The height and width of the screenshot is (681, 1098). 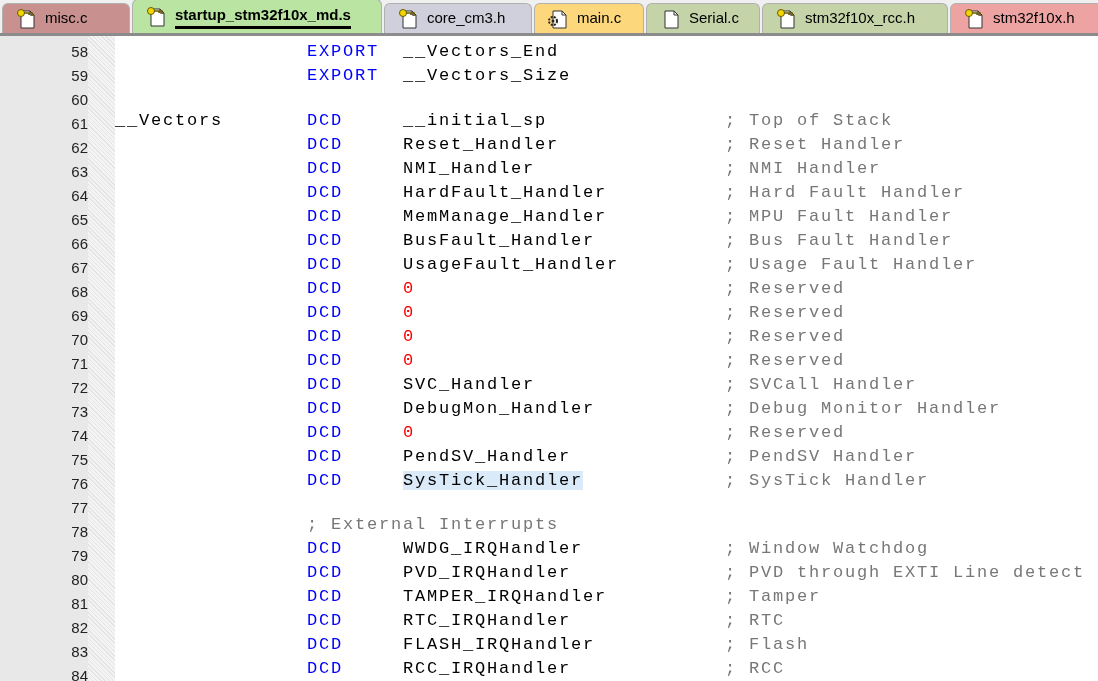 What do you see at coordinates (79, 627) in the screenshot?
I see `line-number: 82` at bounding box center [79, 627].